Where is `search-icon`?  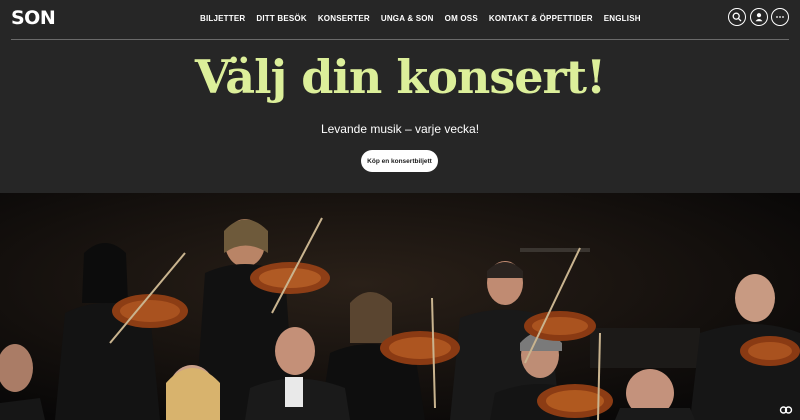 search-icon is located at coordinates (737, 17).